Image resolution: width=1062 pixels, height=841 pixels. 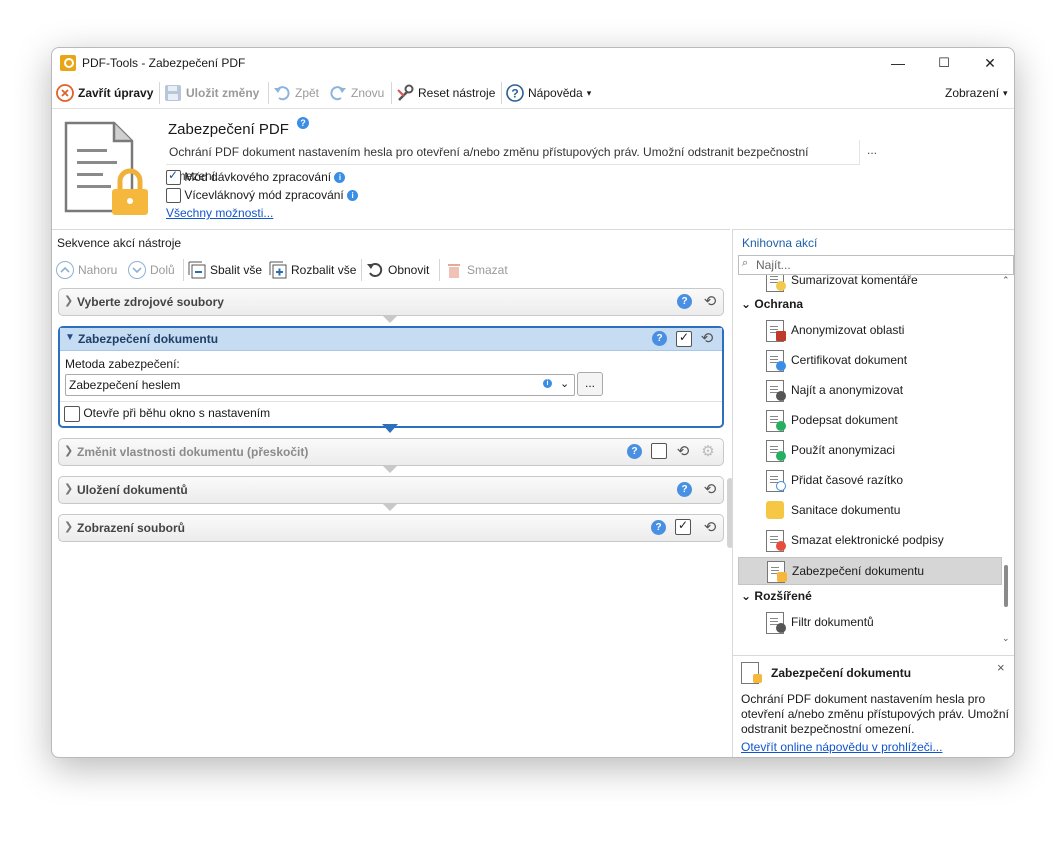 What do you see at coordinates (391, 528) in the screenshot?
I see `action-row-show-files: ❯ Zobrazení souborů ? ⟲` at bounding box center [391, 528].